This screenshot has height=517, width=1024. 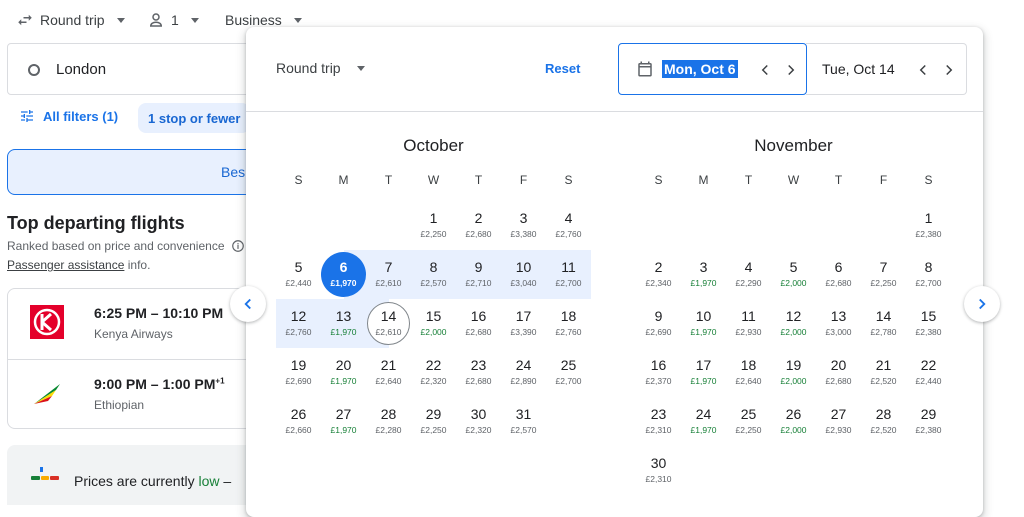 What do you see at coordinates (388, 381) in the screenshot?
I see `day-price: £2,640` at bounding box center [388, 381].